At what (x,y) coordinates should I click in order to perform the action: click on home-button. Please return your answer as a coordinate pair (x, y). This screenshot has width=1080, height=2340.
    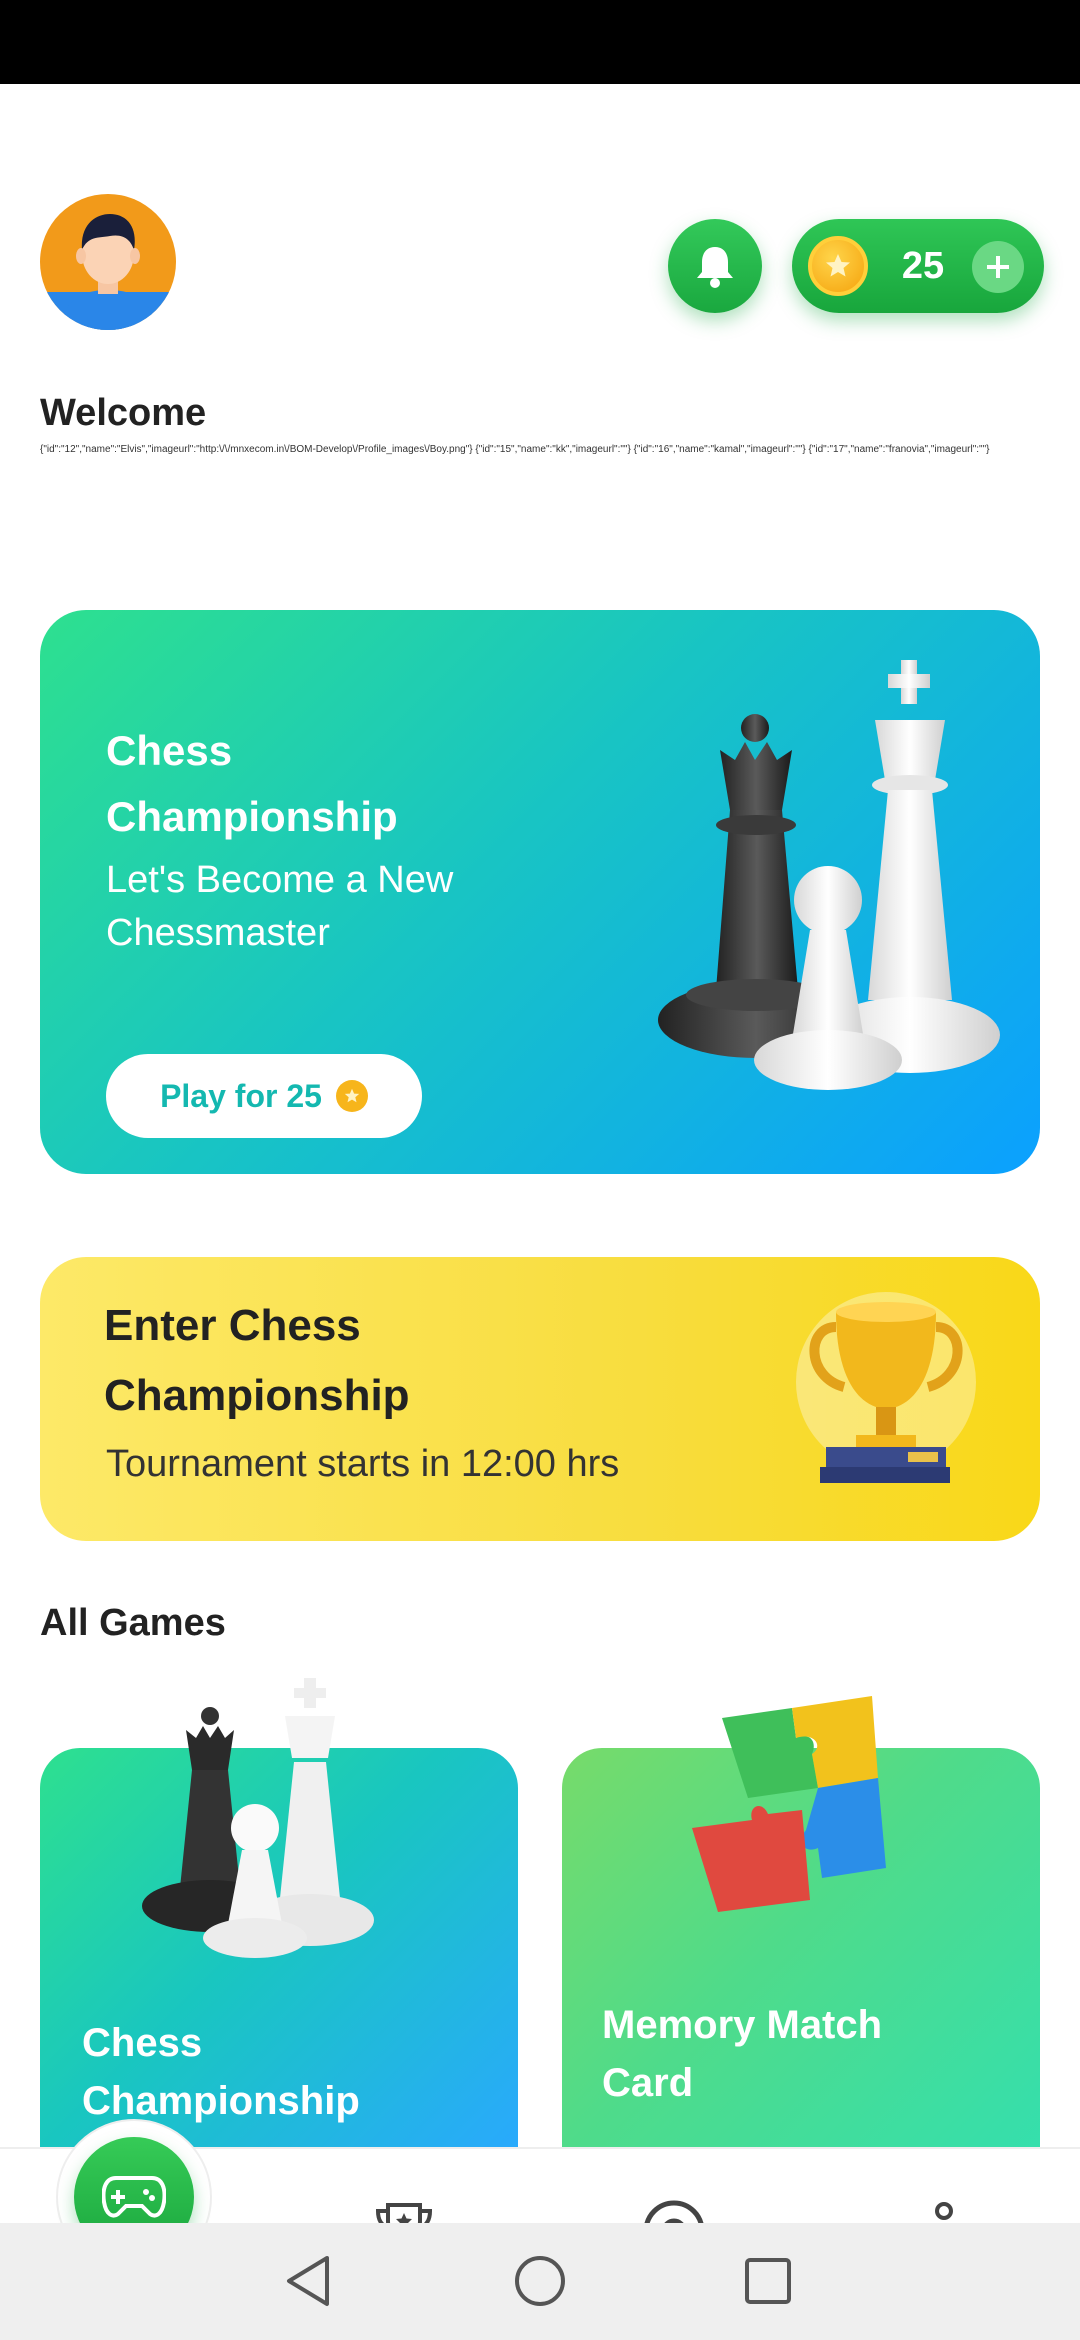
    Looking at the image, I should click on (540, 2281).